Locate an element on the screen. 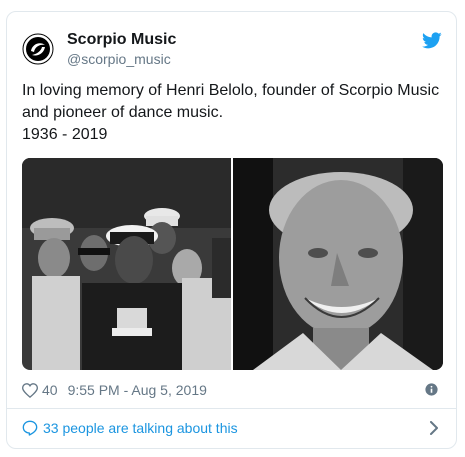 This screenshot has height=457, width=465. speech-bubble-icon is located at coordinates (30, 428).